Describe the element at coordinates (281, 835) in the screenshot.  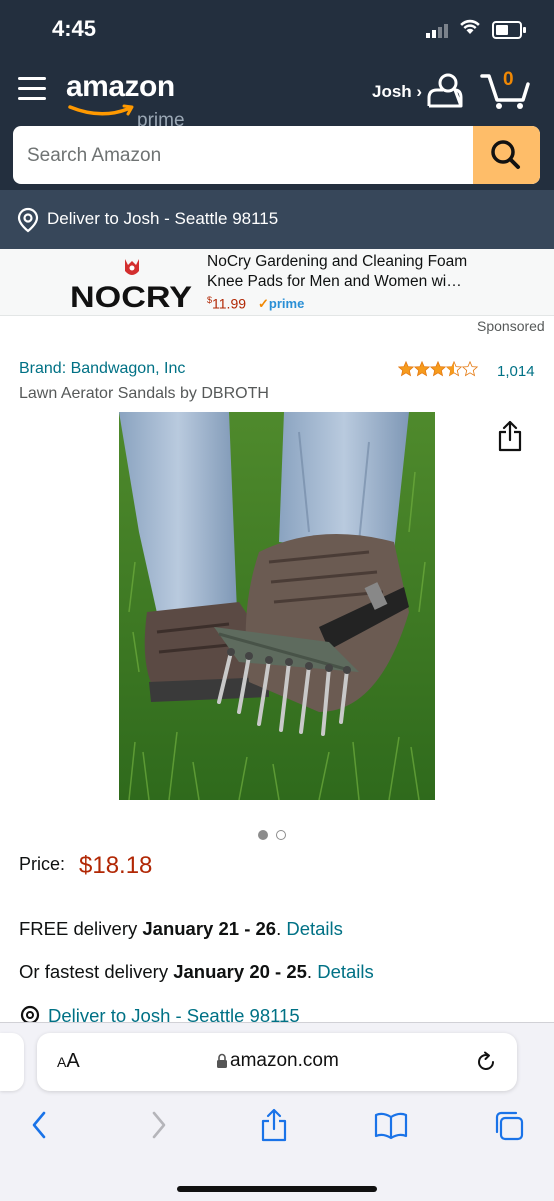
I see `image-dot` at that location.